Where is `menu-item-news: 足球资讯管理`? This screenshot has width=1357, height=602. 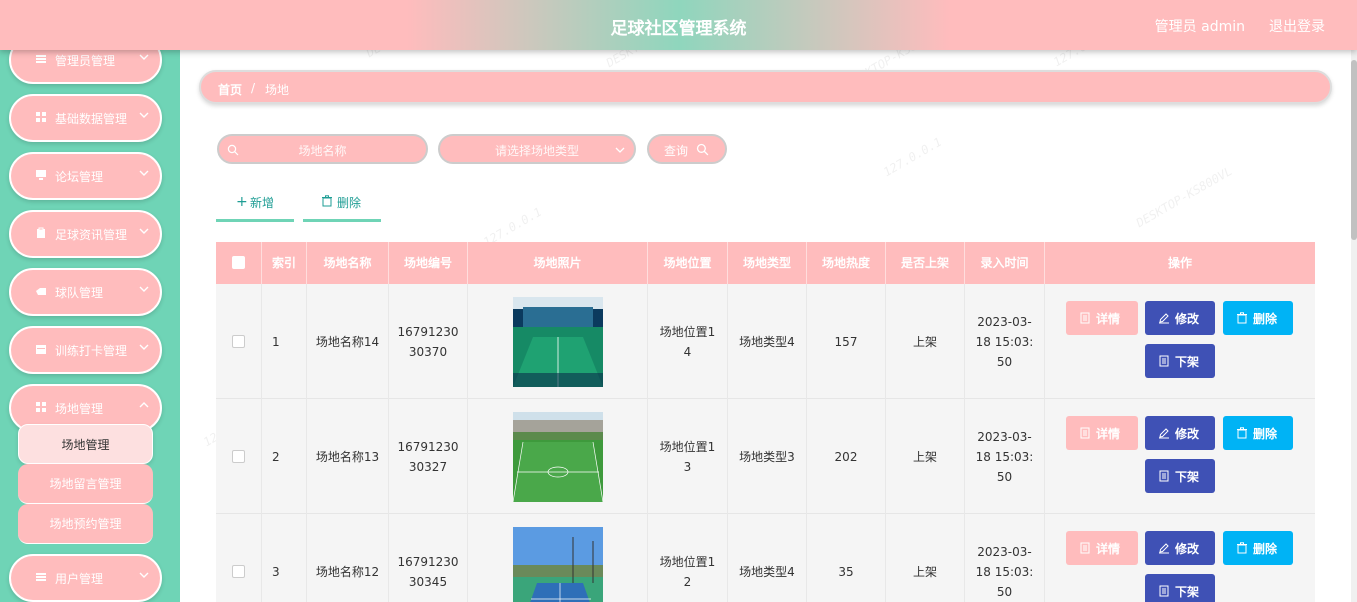 menu-item-news: 足球资讯管理 is located at coordinates (85, 234).